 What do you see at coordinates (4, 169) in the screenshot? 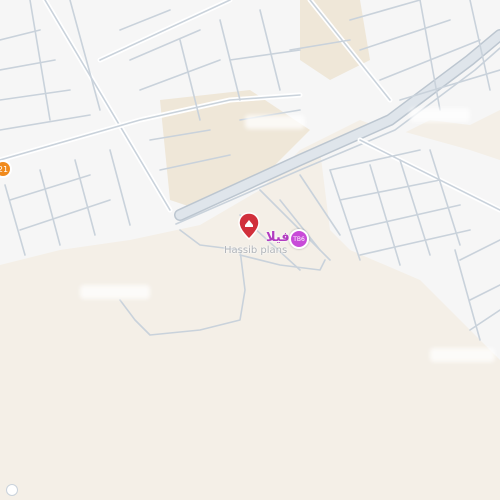
I see `orange-pin-badge: 21` at bounding box center [4, 169].